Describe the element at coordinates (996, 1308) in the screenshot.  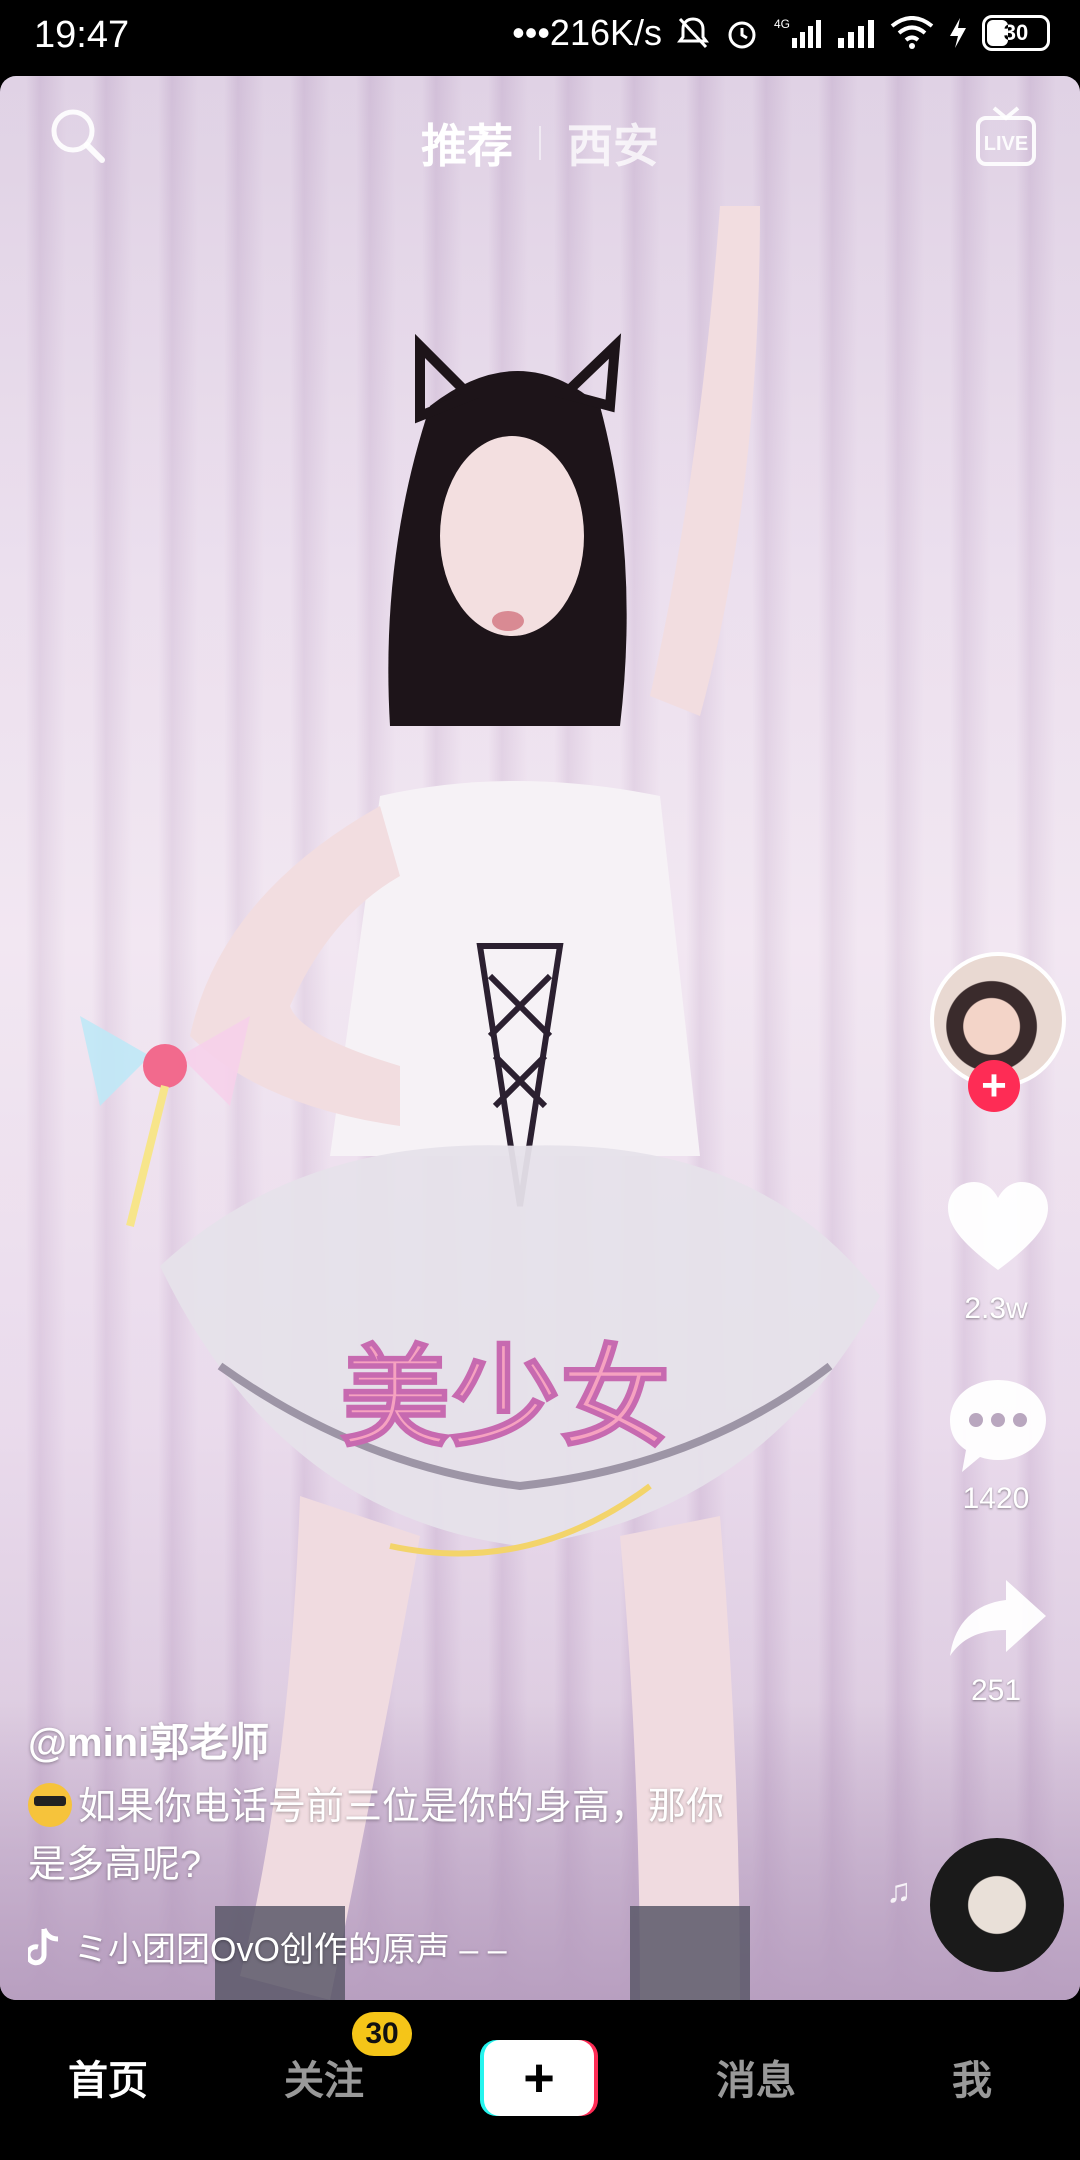
I see `like-count: 2.3w` at that location.